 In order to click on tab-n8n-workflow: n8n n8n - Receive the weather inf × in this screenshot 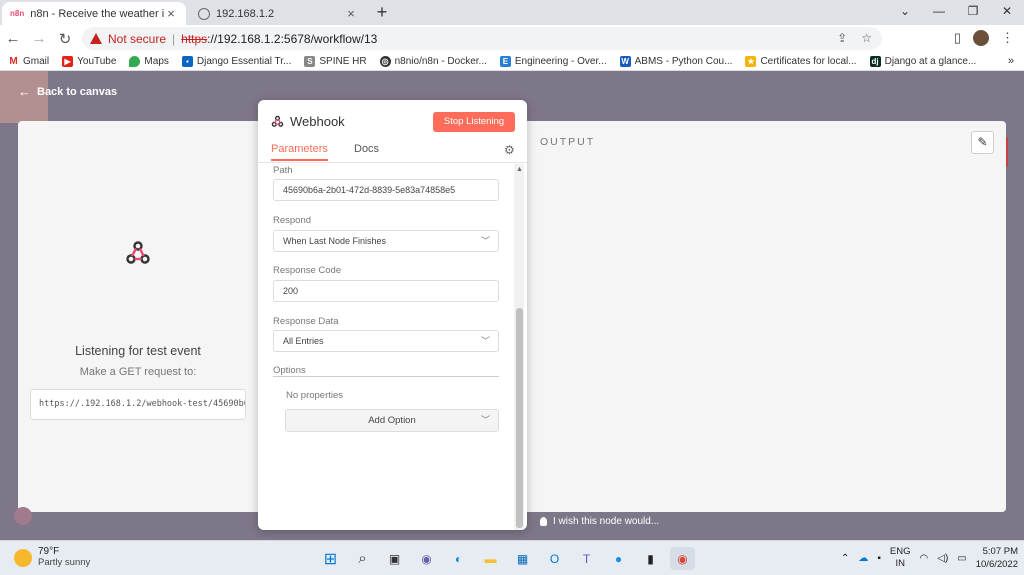, I will do `click(94, 13)`.